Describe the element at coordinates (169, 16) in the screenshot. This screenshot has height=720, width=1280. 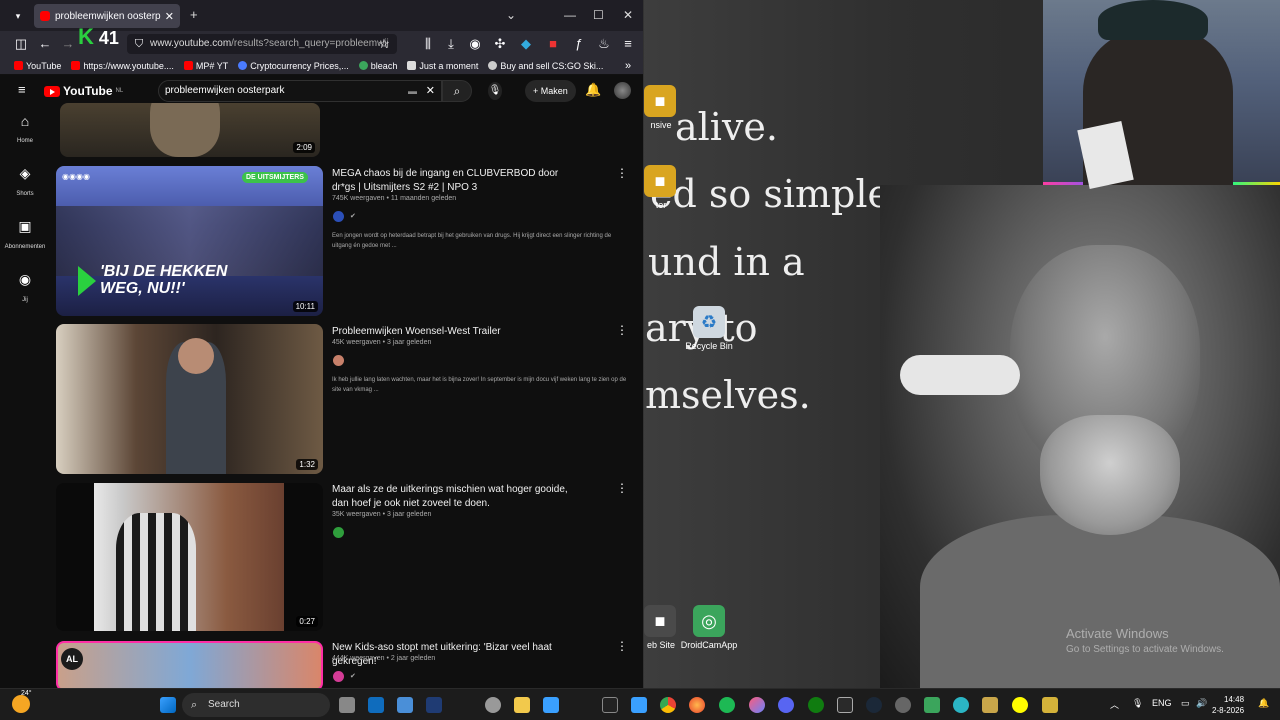
I see `close-tab-icon: ✕` at that location.